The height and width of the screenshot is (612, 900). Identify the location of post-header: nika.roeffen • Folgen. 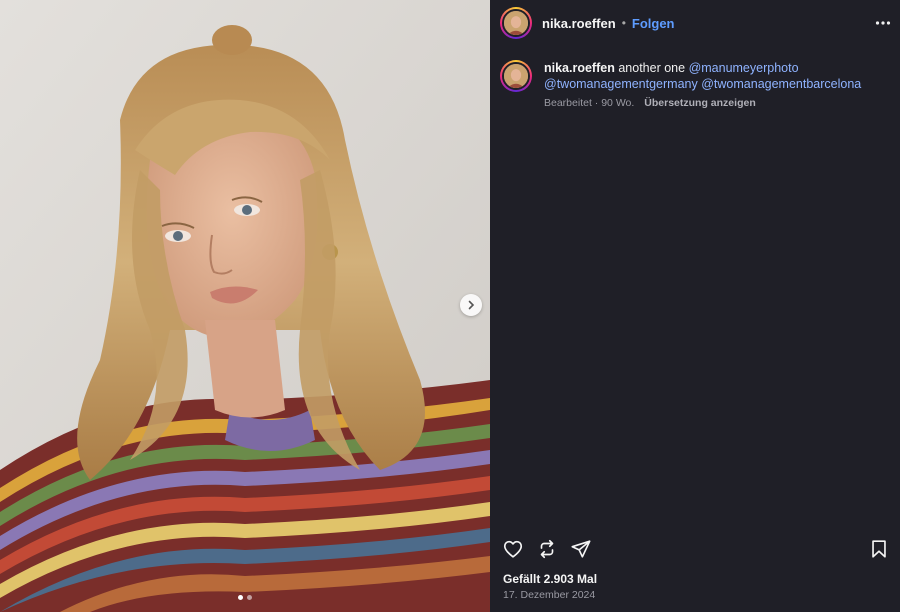
(695, 23).